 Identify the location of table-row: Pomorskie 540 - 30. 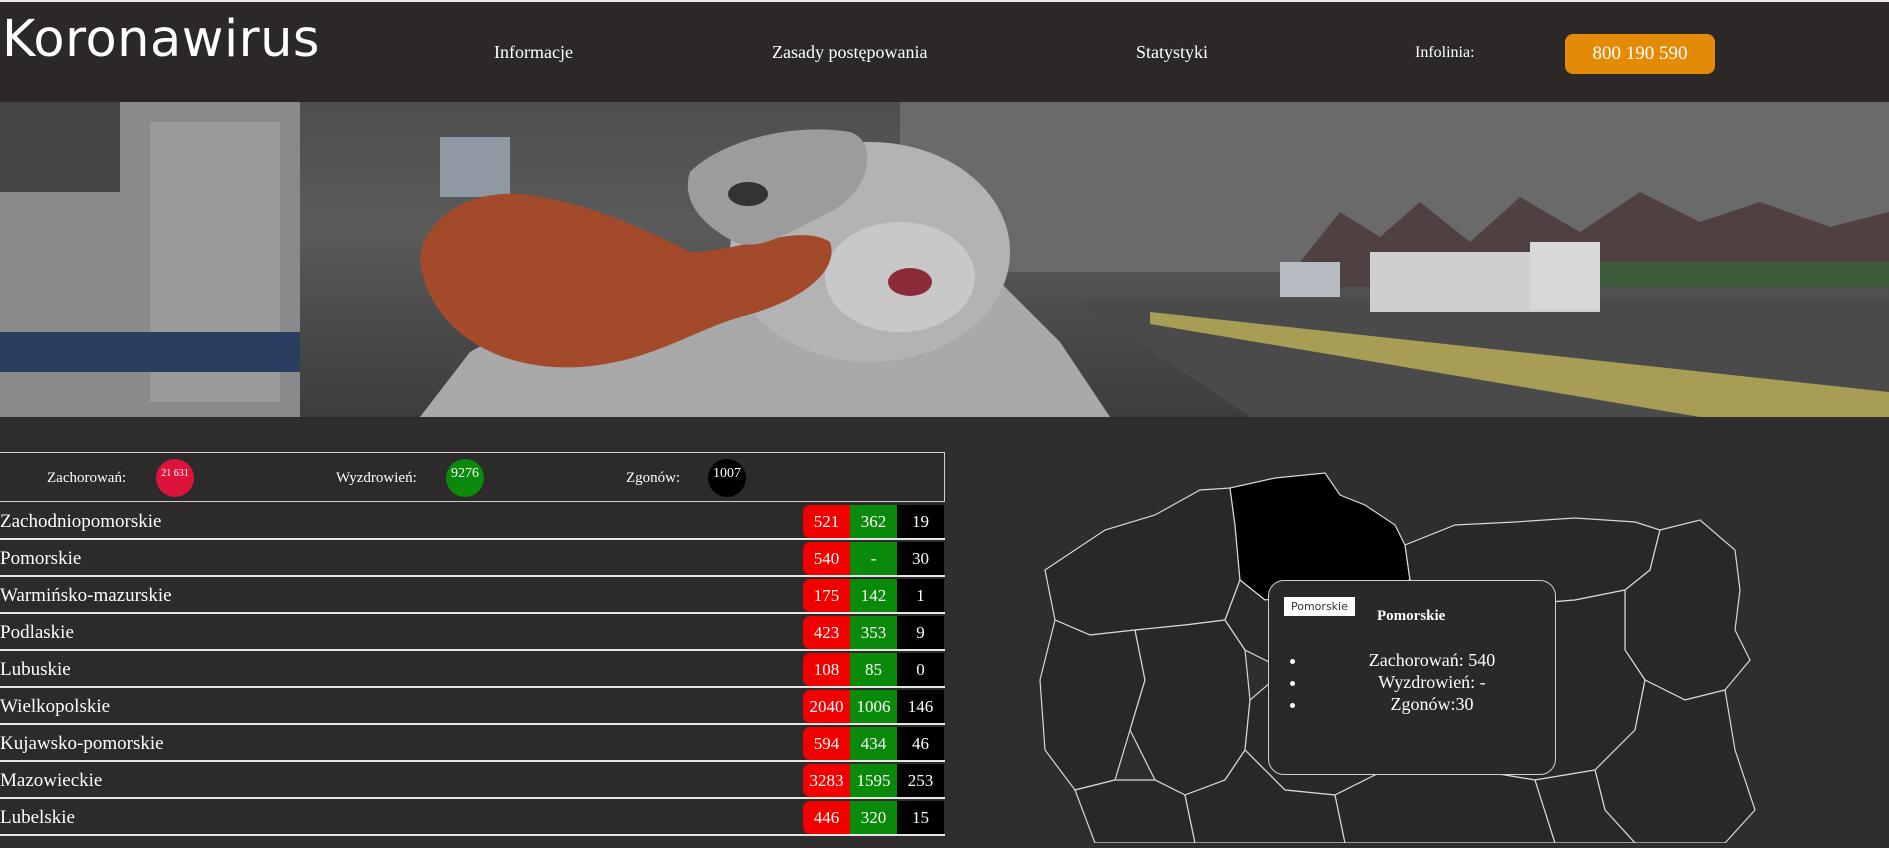
(472, 558).